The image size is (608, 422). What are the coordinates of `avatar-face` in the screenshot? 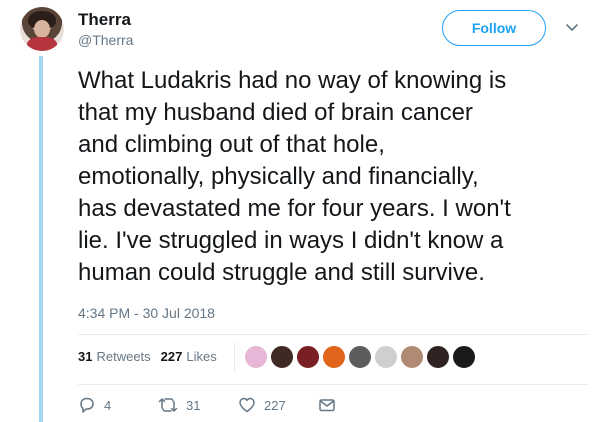 It's located at (42, 29).